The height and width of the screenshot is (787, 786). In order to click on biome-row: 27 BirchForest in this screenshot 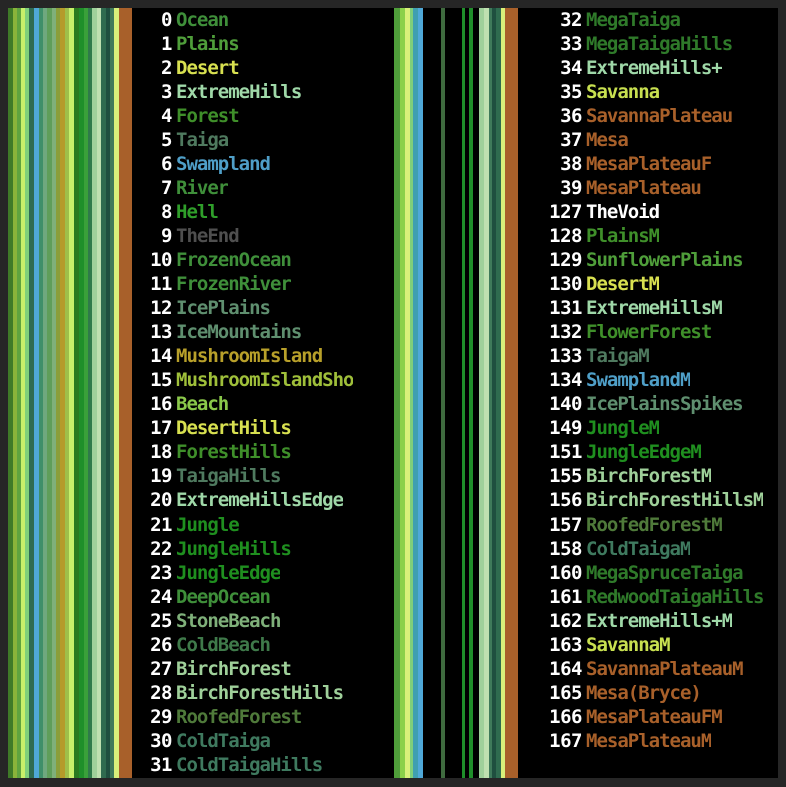, I will do `click(261, 669)`.